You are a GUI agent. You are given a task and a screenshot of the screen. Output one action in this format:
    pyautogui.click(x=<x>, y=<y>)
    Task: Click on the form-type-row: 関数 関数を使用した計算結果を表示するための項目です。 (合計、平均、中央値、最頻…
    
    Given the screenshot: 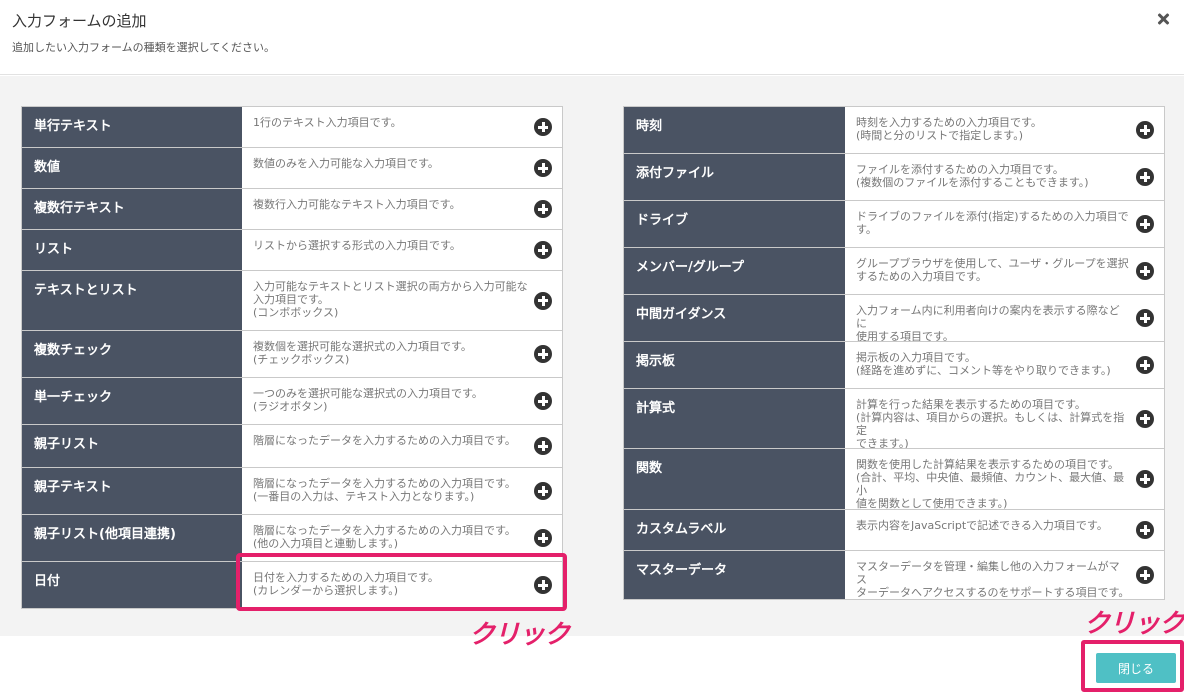 What is the action you would take?
    pyautogui.click(x=894, y=479)
    